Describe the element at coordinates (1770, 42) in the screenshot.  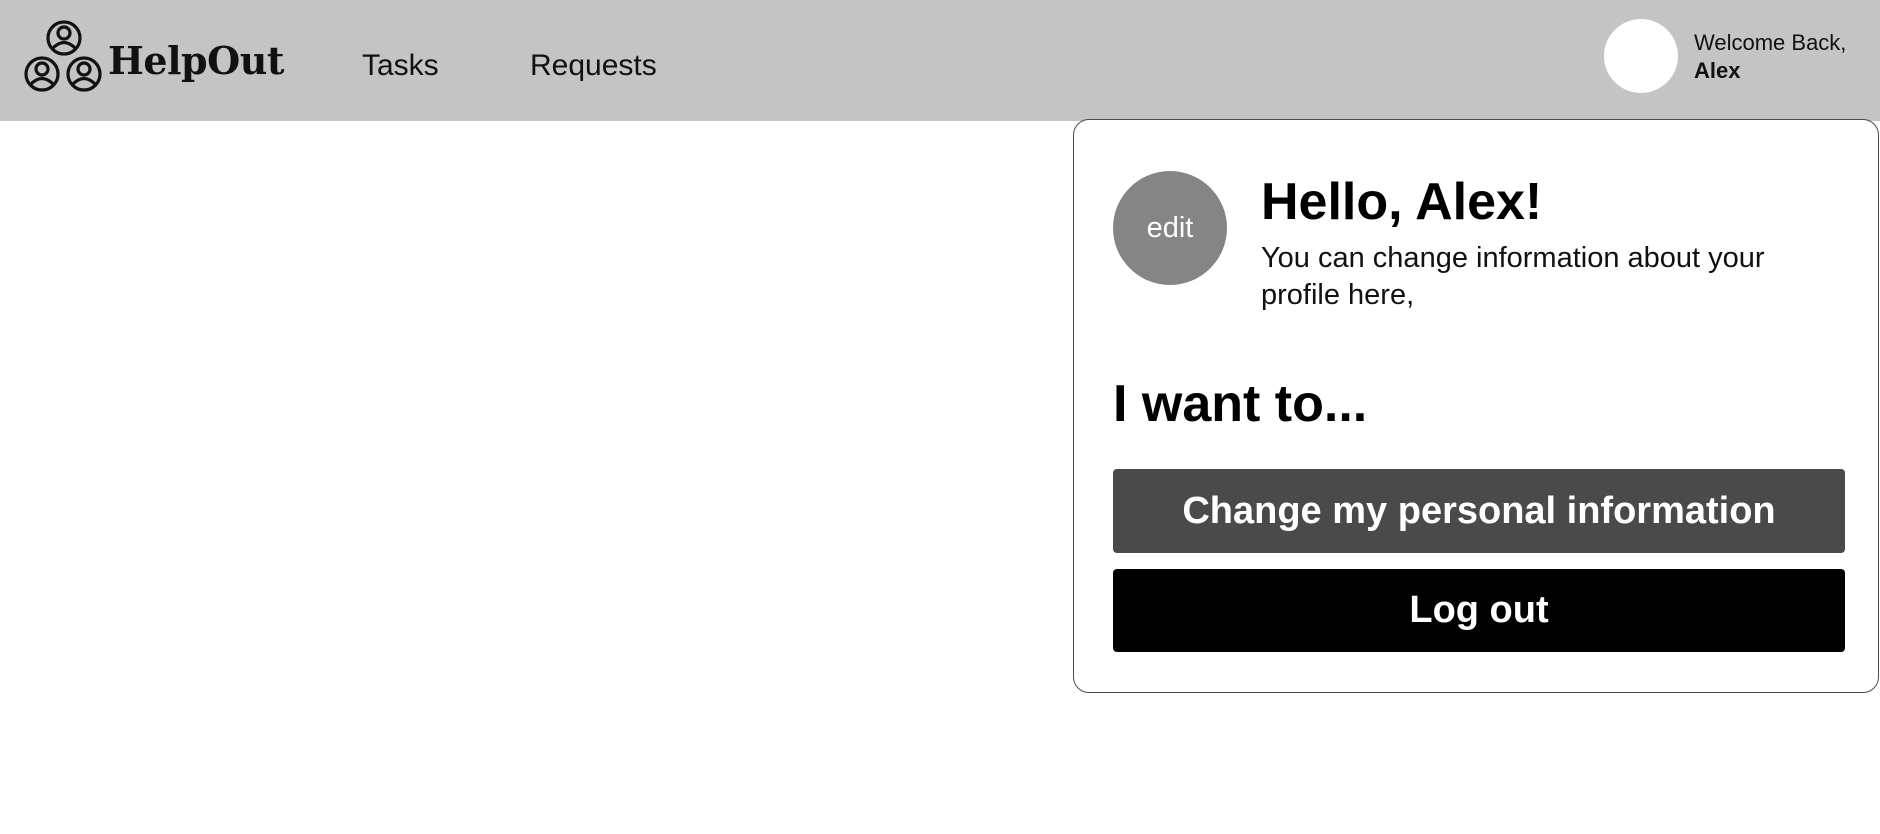
I see `welcome-line: Welcome Back,` at that location.